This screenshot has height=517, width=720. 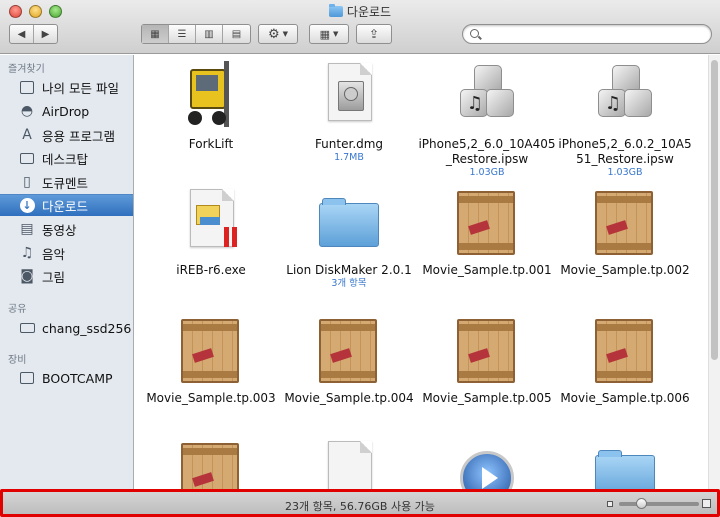 What do you see at coordinates (17, 309) in the screenshot?
I see `sidebar-section-shared: 공유` at bounding box center [17, 309].